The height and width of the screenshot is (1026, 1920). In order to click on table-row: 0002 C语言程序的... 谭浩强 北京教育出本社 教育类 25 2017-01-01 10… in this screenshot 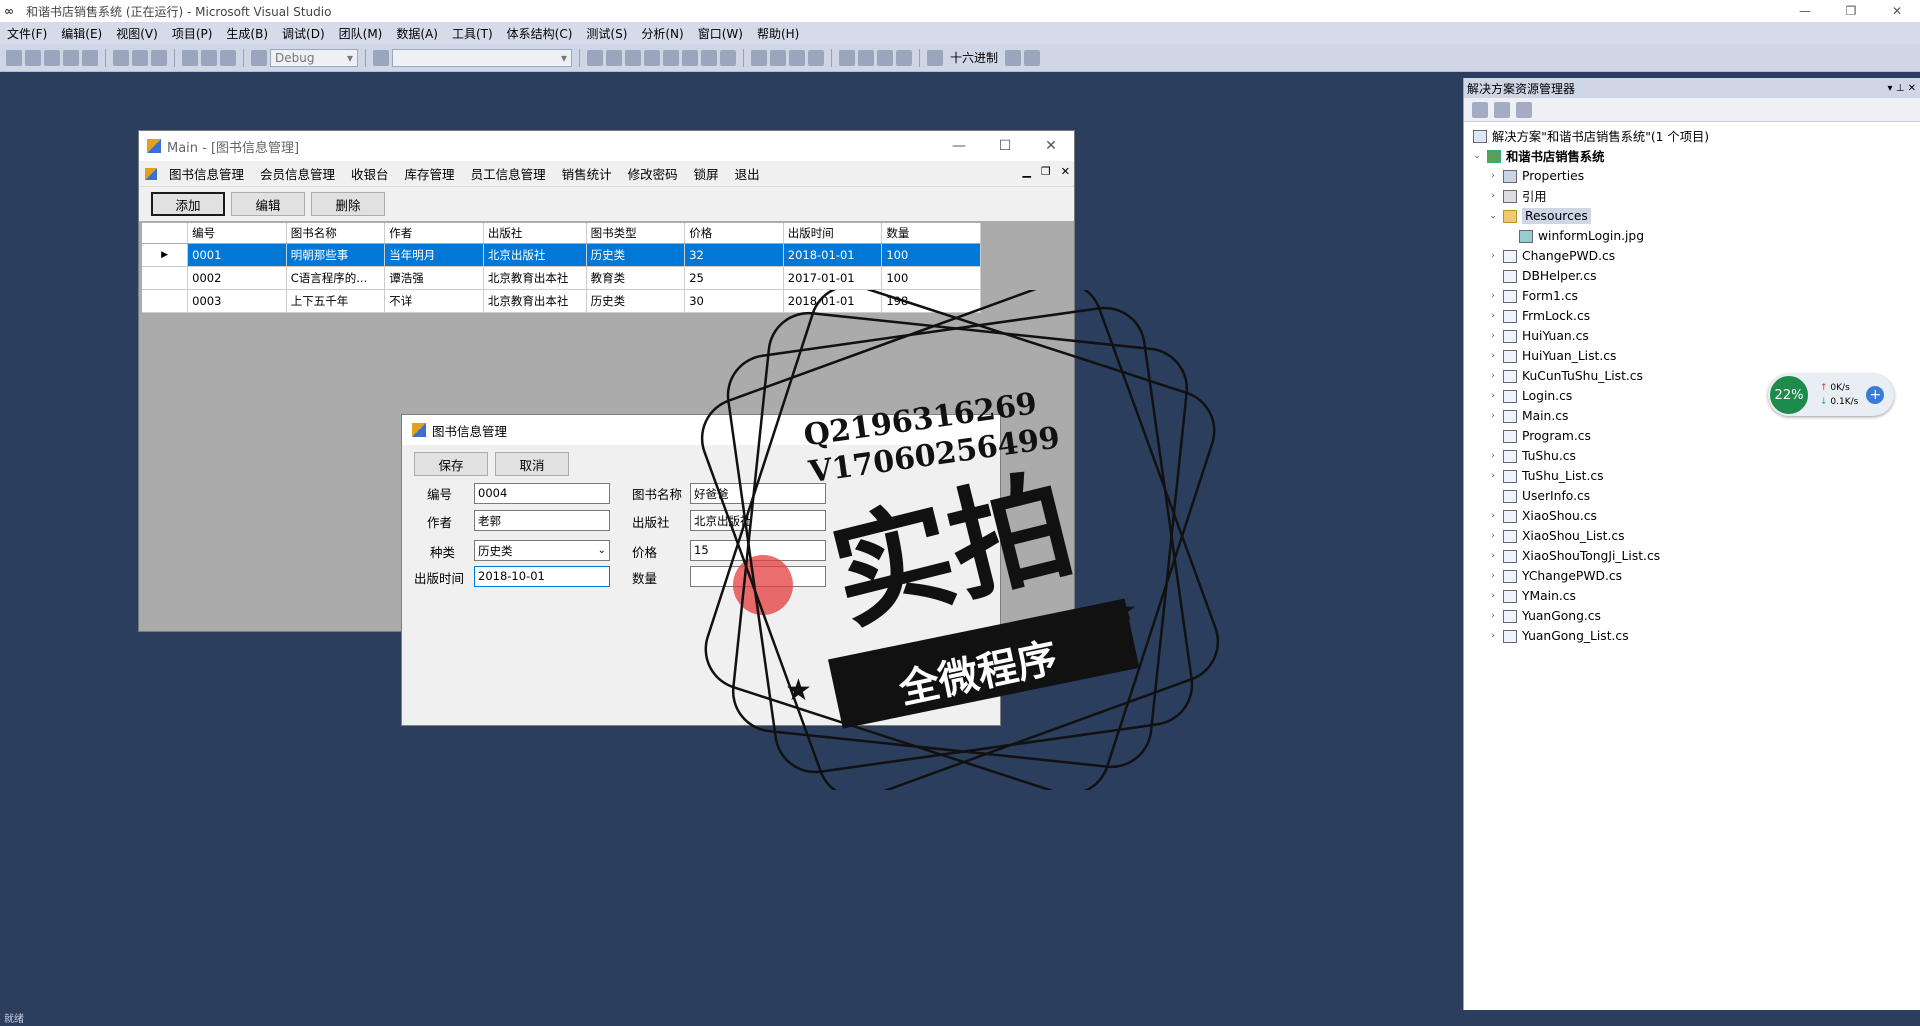, I will do `click(561, 278)`.